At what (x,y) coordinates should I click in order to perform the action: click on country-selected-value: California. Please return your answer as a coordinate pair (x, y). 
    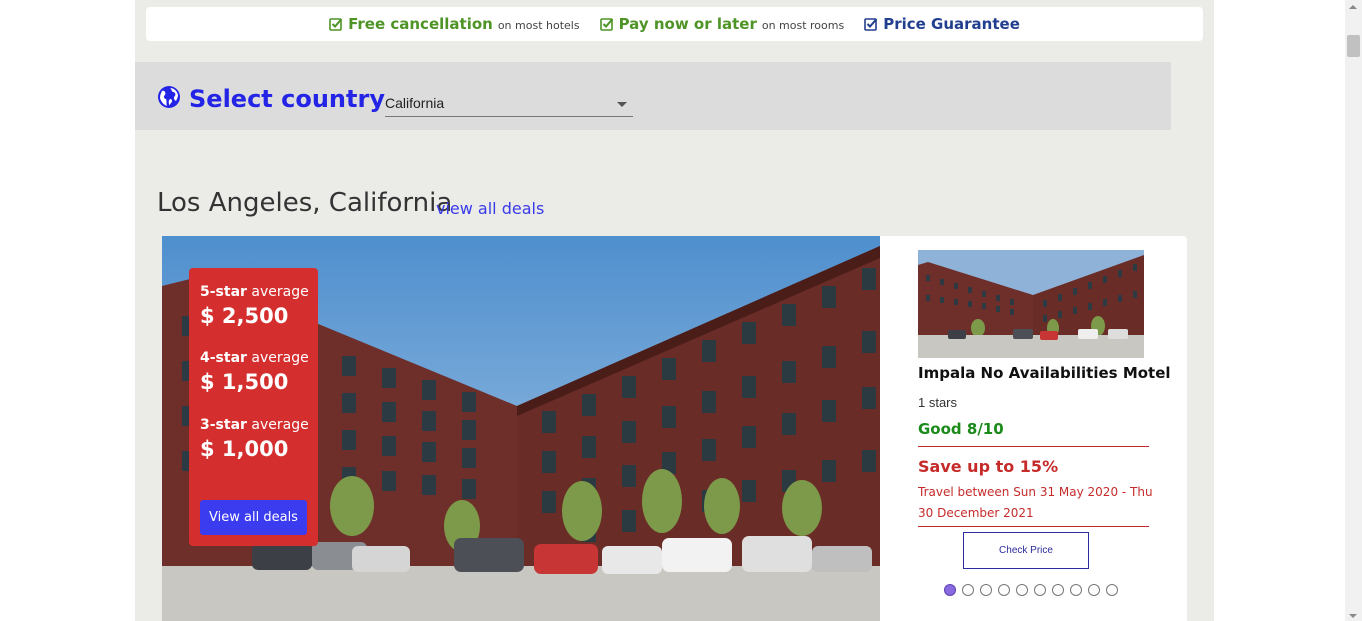
    Looking at the image, I should click on (415, 103).